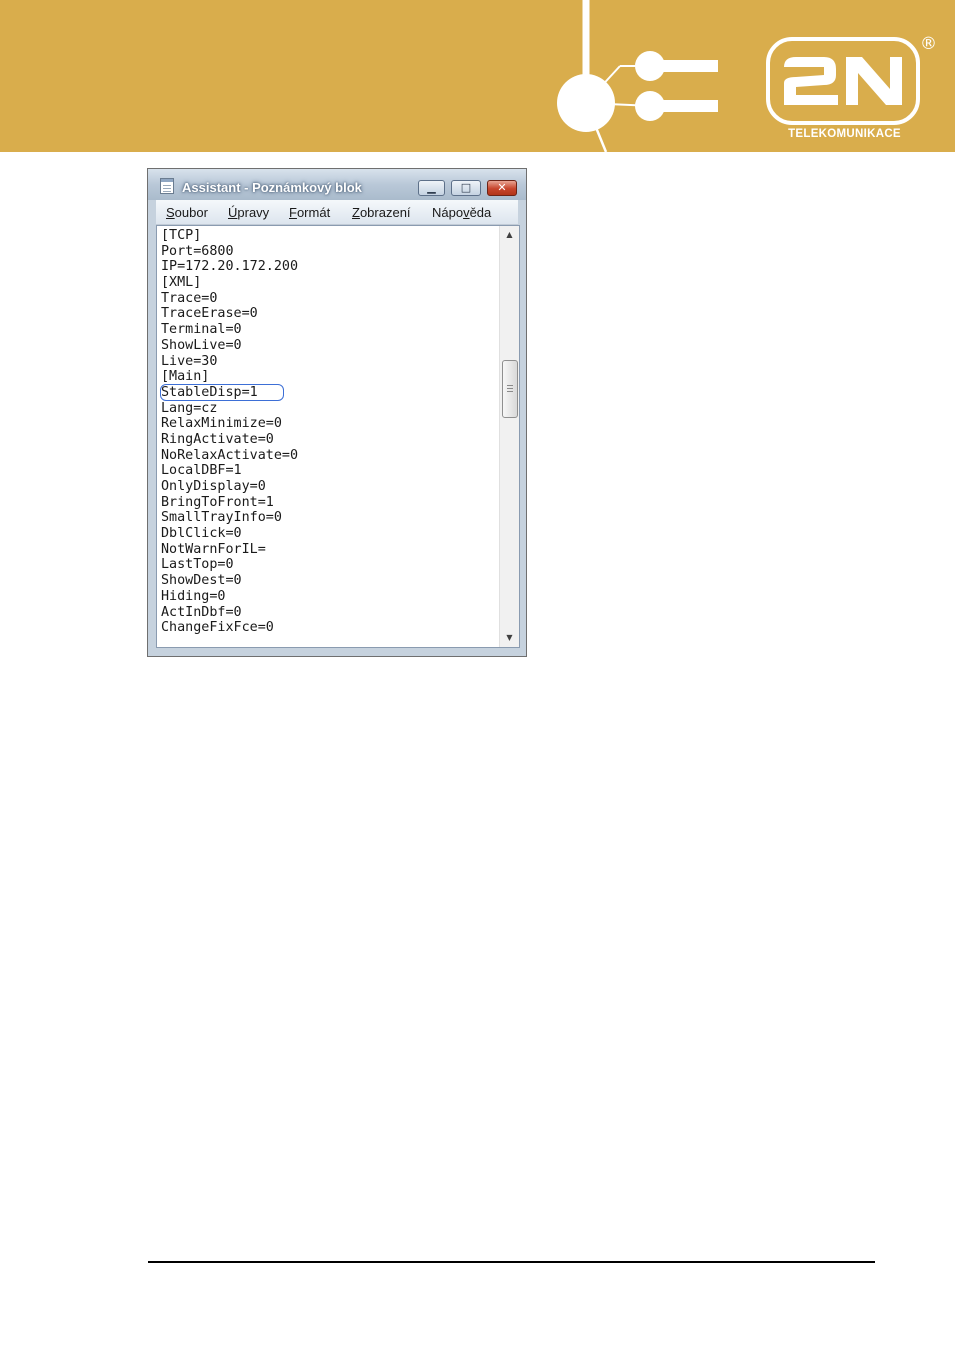 Image resolution: width=955 pixels, height=1350 pixels. What do you see at coordinates (272, 187) in the screenshot?
I see `window-title: Assistant - Poznámkový blok` at bounding box center [272, 187].